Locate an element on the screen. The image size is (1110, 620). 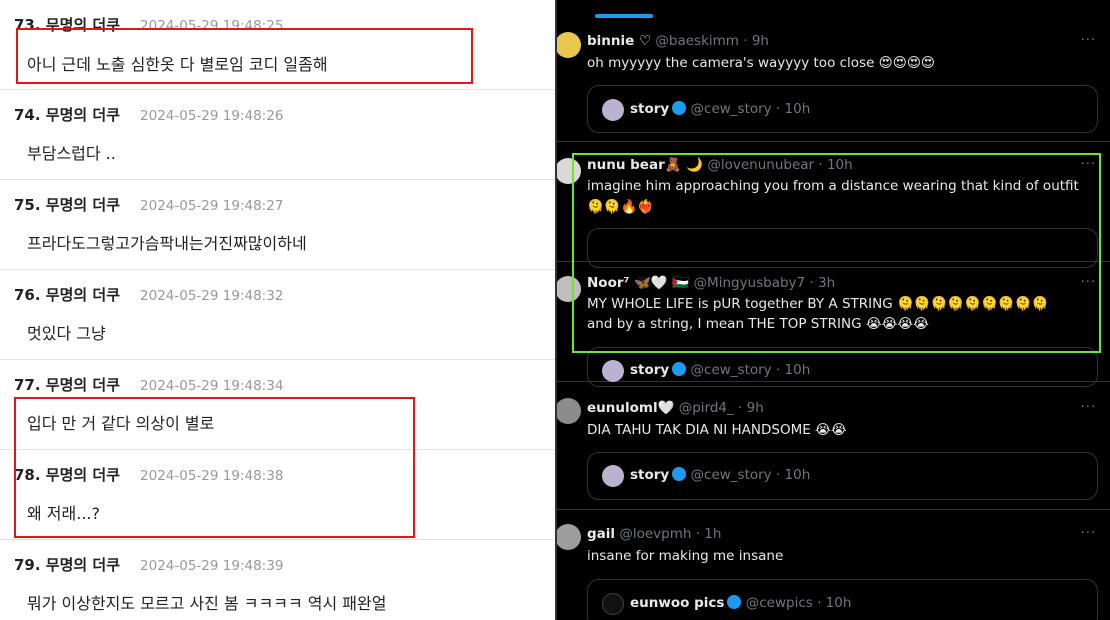
tweet-author-name: gail is located at coordinates (601, 534).